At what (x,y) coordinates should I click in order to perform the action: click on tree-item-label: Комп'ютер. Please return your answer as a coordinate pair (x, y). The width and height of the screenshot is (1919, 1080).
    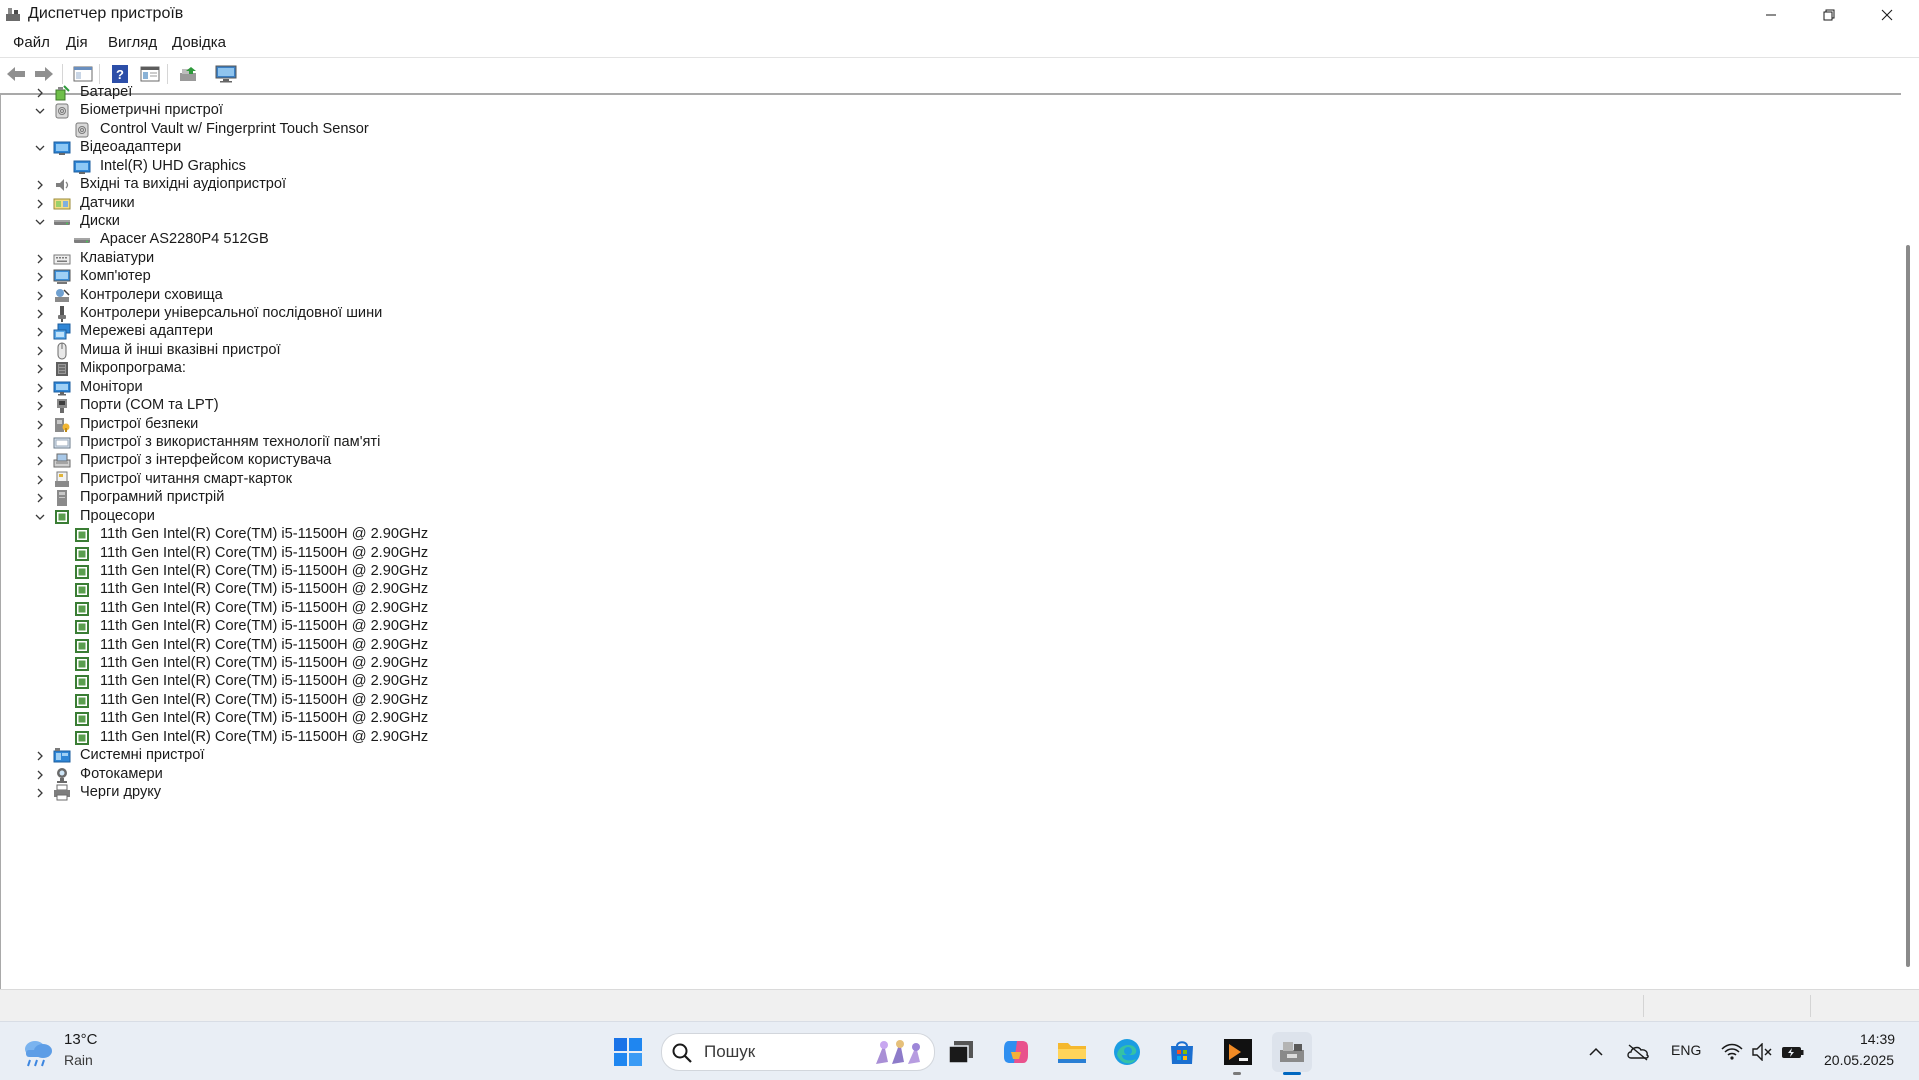
    Looking at the image, I should click on (115, 276).